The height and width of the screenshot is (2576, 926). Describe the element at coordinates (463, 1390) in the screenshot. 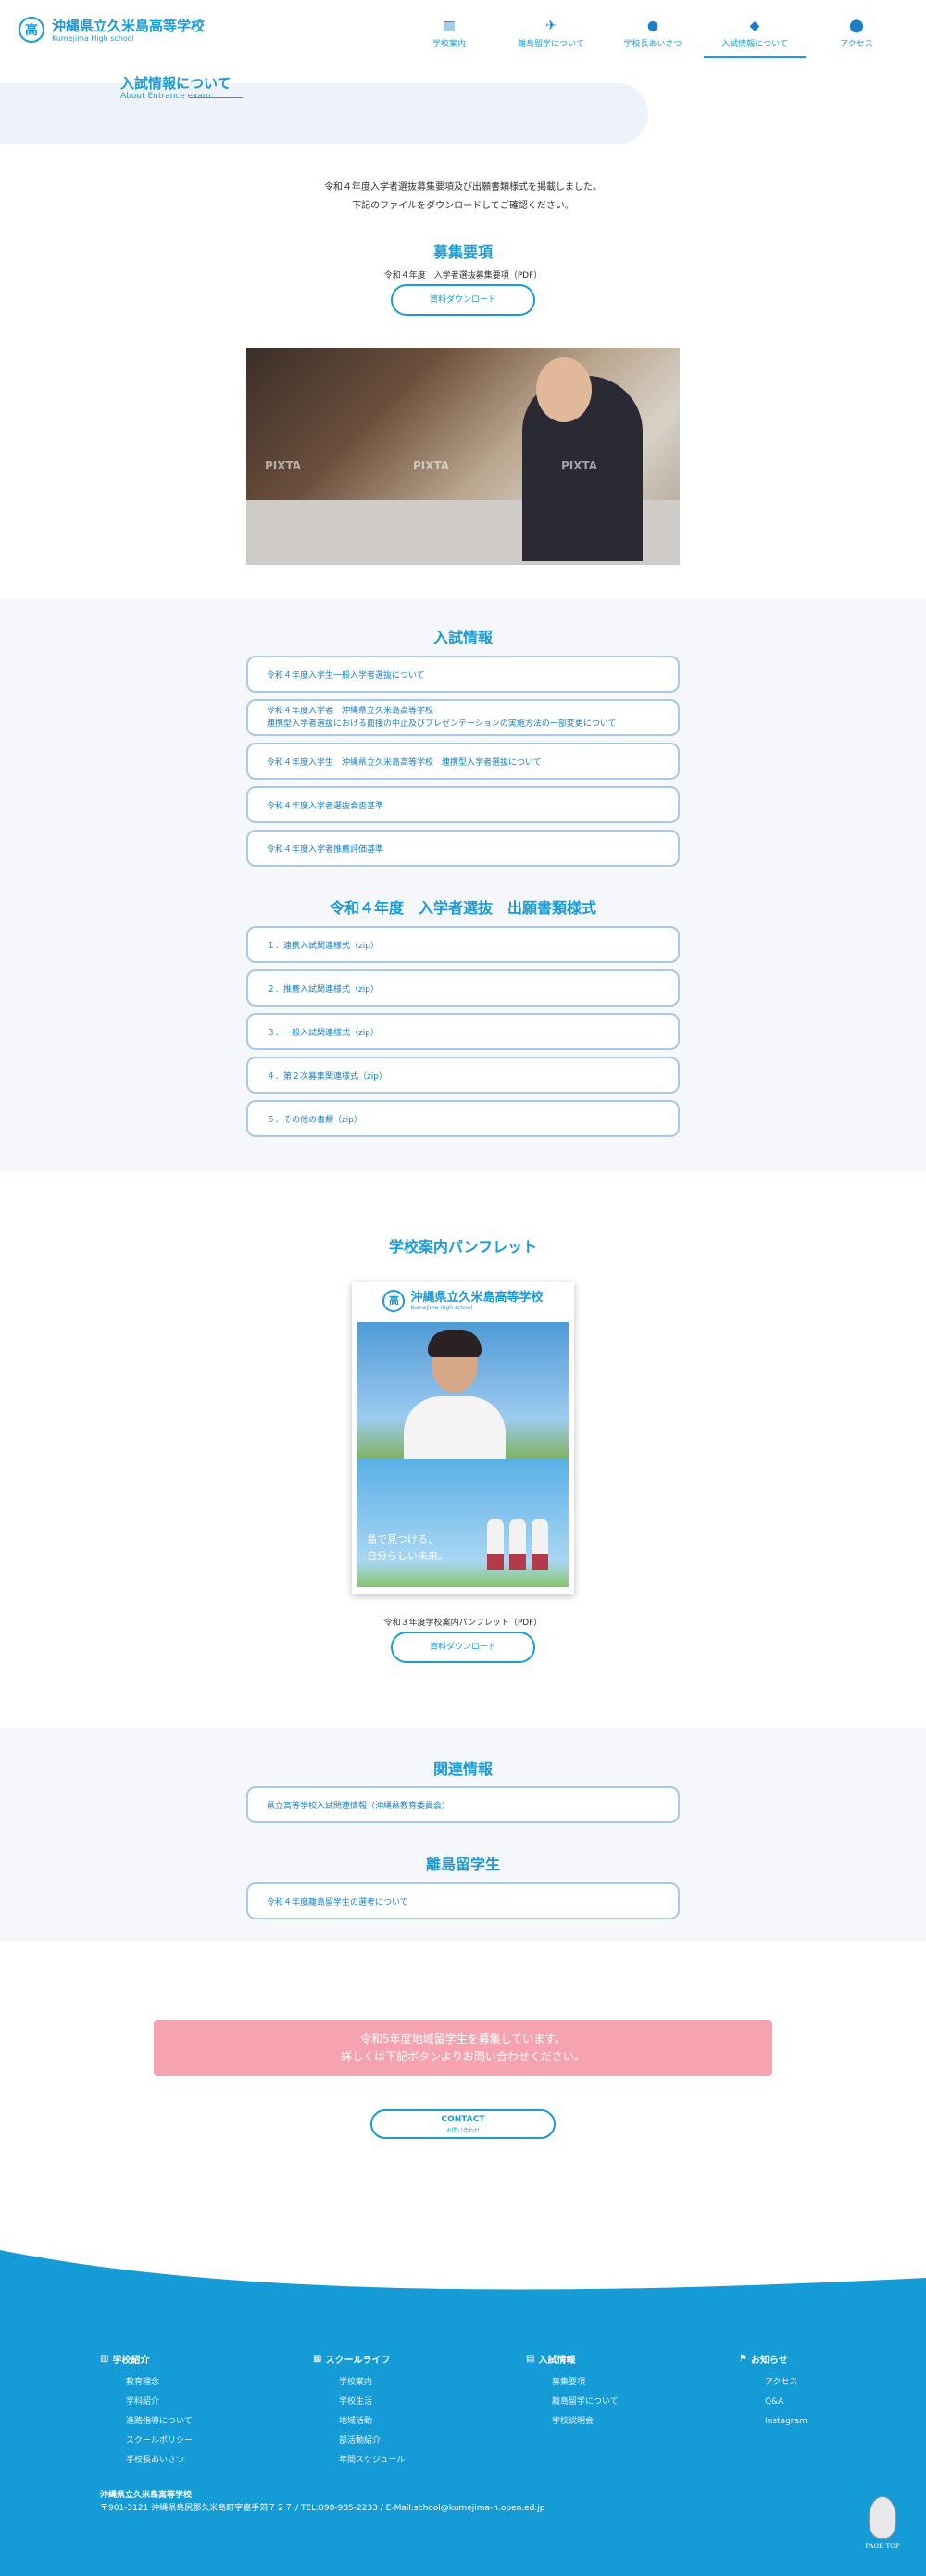

I see `pamphlet-photo-student` at that location.